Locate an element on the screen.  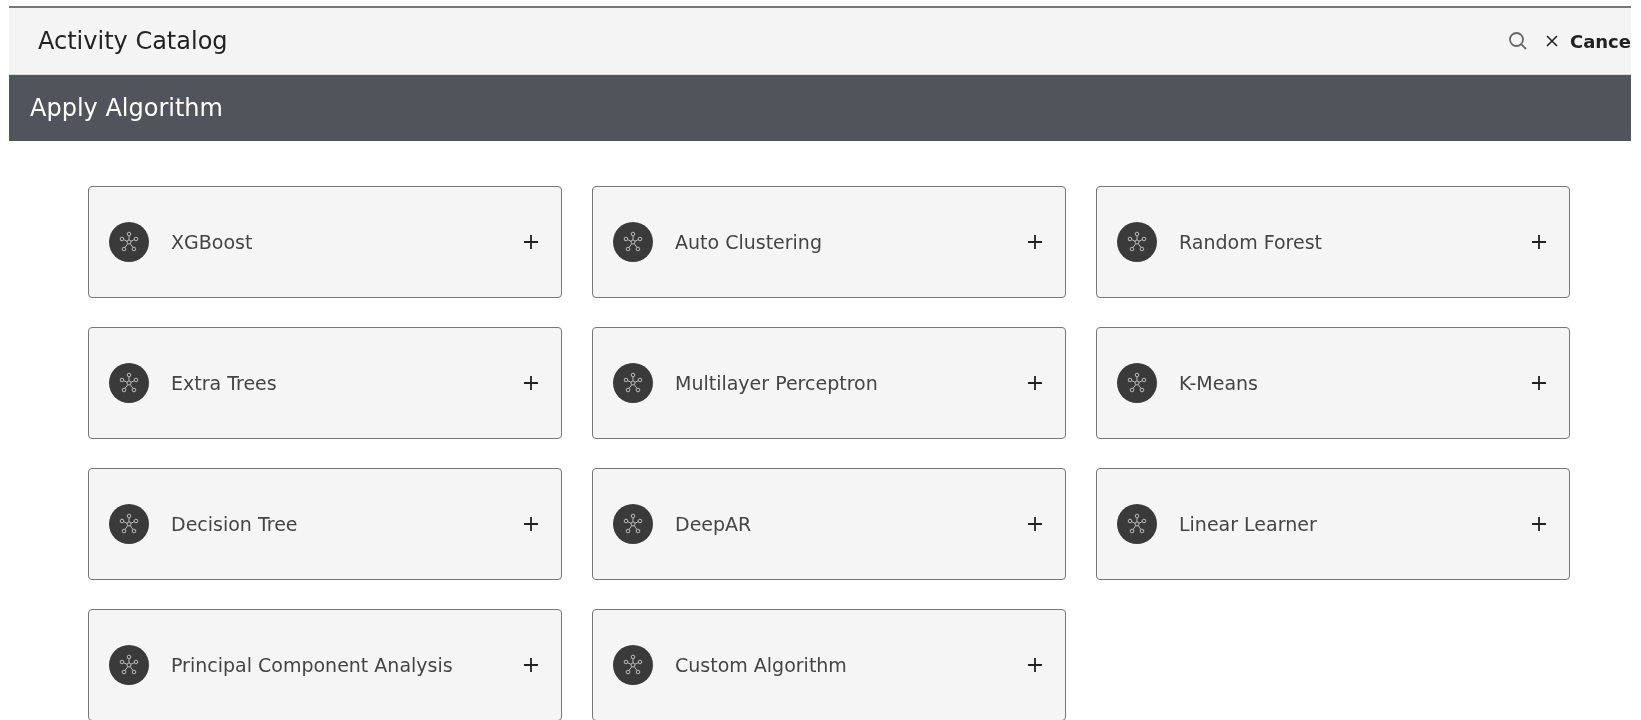
card-label: DeepAR is located at coordinates (714, 524).